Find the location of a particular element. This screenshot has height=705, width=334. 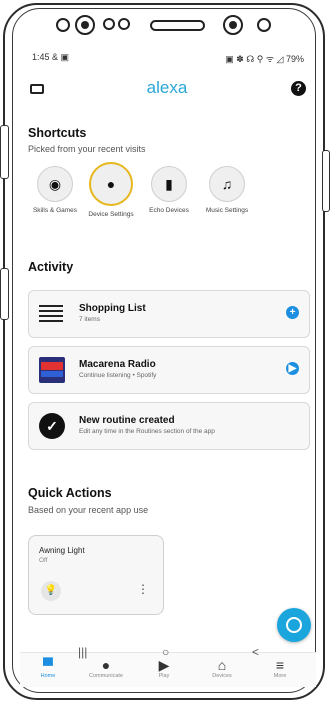

shortcuts-title: Shortcuts is located at coordinates (57, 133).